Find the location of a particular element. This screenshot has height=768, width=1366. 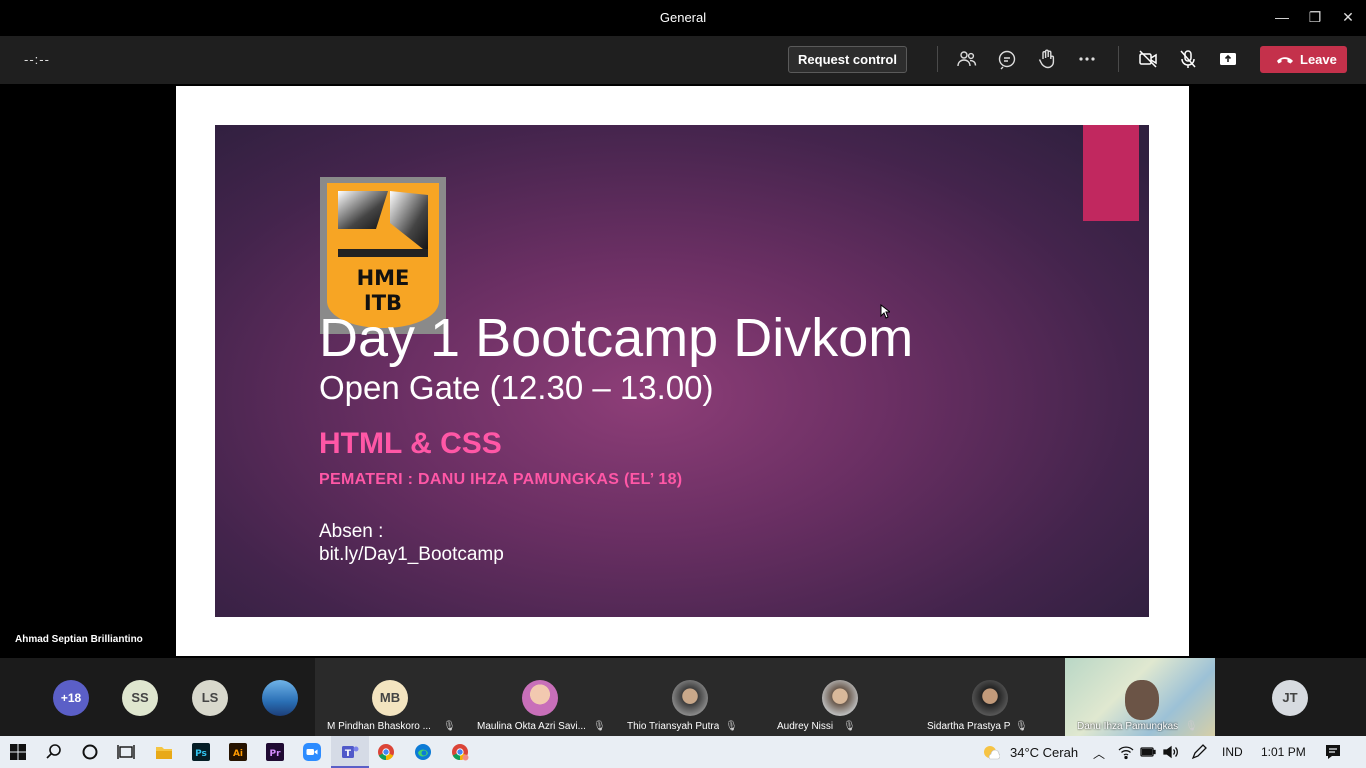

tray-chevron-icon: ︿ is located at coordinates (1099, 753).